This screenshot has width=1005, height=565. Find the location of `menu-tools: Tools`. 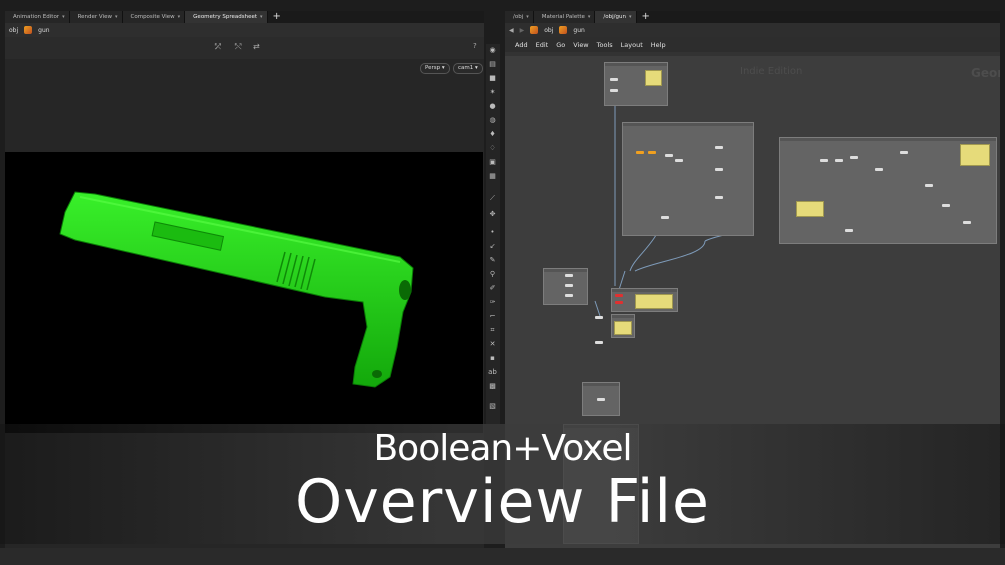

menu-tools: Tools is located at coordinates (605, 45).